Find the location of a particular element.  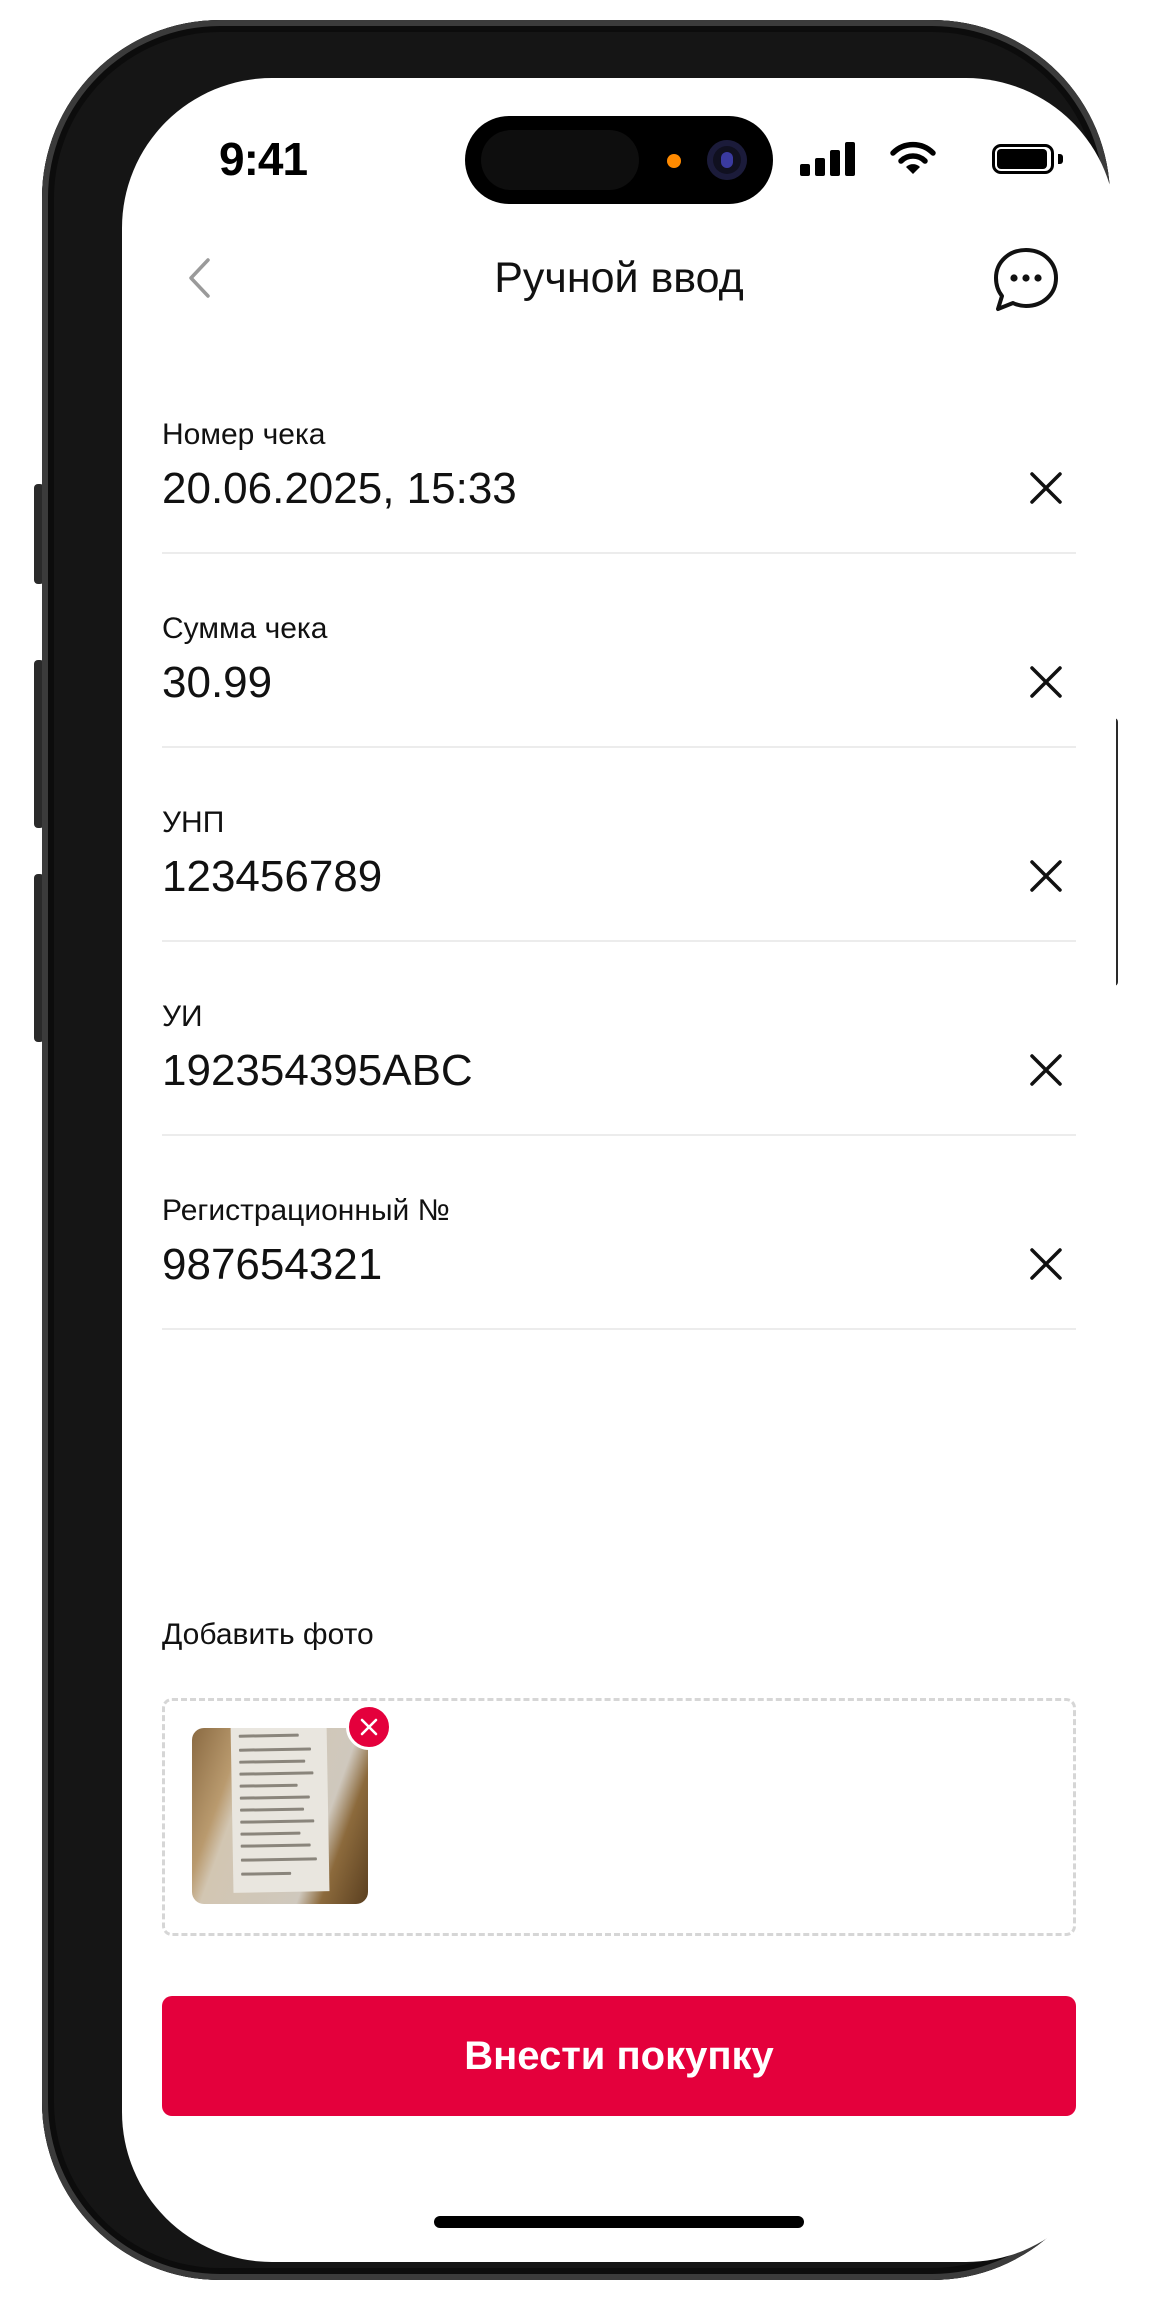

field-label: УНП is located at coordinates (193, 822).